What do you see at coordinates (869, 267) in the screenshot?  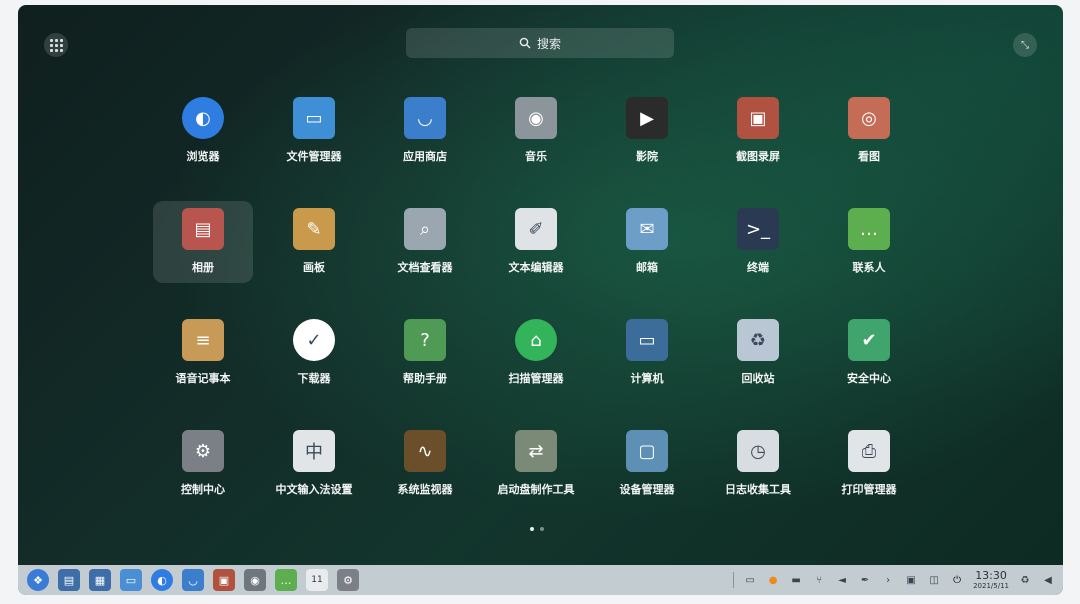 I see `app-label: 联系人` at bounding box center [869, 267].